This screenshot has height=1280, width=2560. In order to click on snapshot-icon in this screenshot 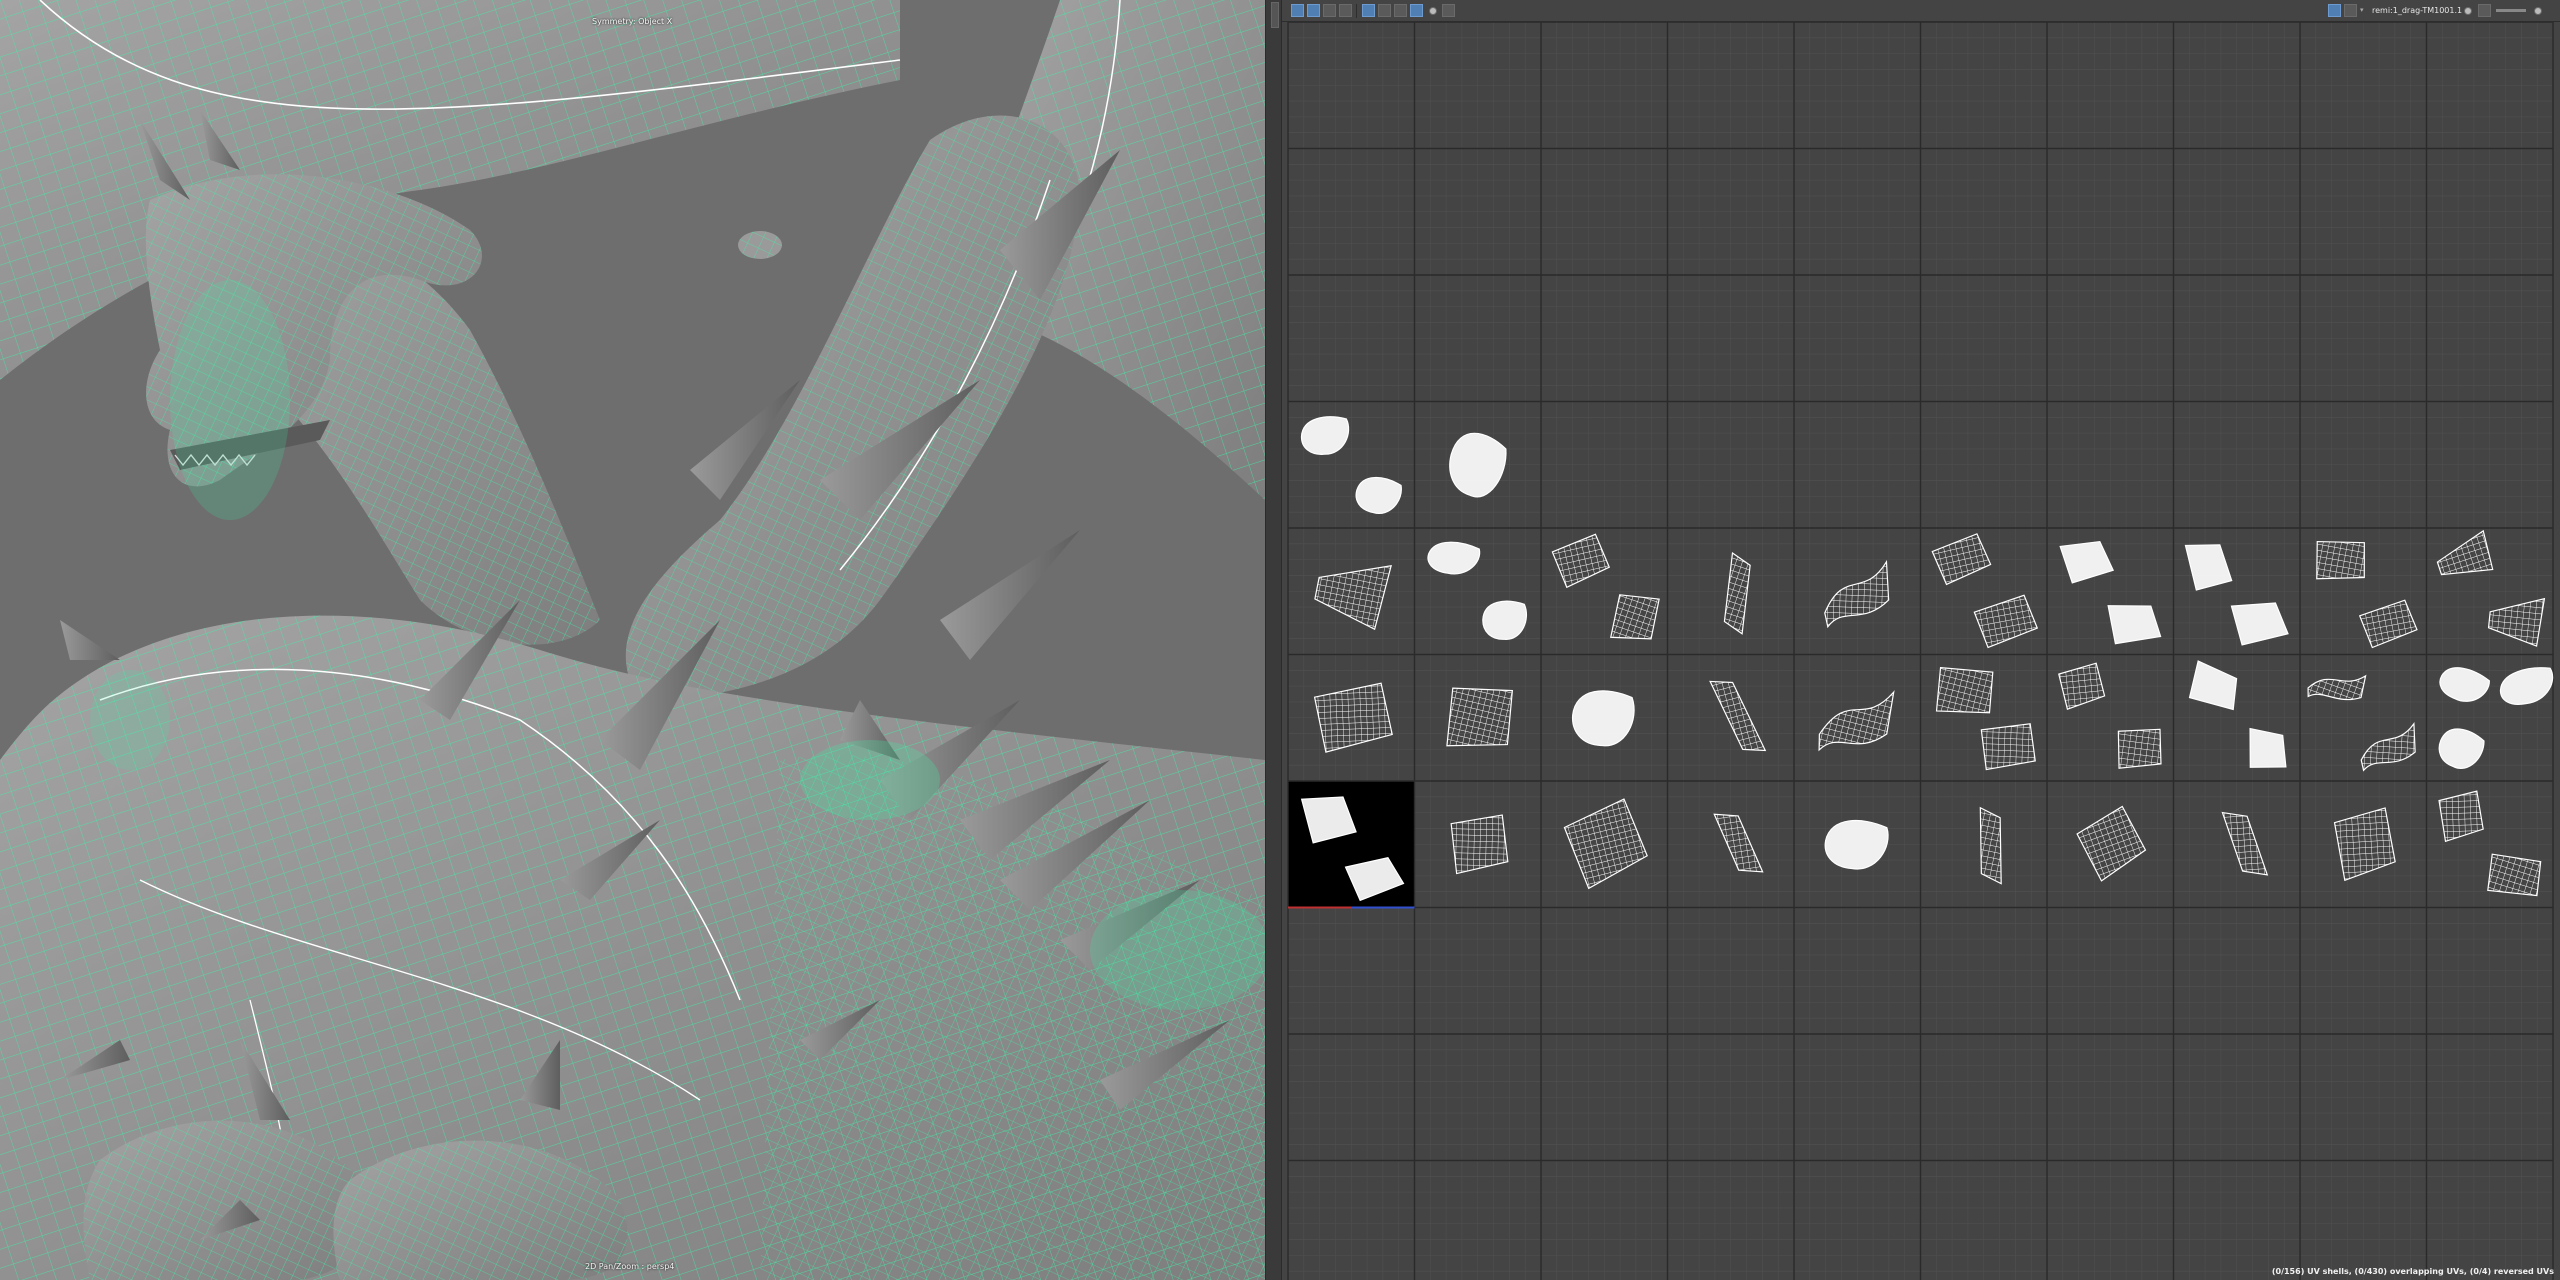, I will do `click(1368, 10)`.